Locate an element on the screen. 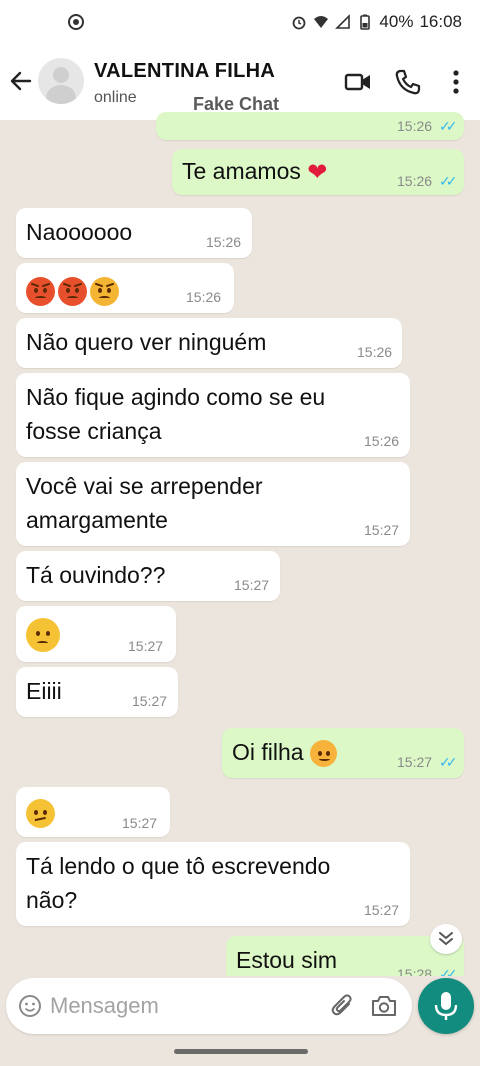  message-text: Você vai se arrepender amargamente is located at coordinates (144, 503).